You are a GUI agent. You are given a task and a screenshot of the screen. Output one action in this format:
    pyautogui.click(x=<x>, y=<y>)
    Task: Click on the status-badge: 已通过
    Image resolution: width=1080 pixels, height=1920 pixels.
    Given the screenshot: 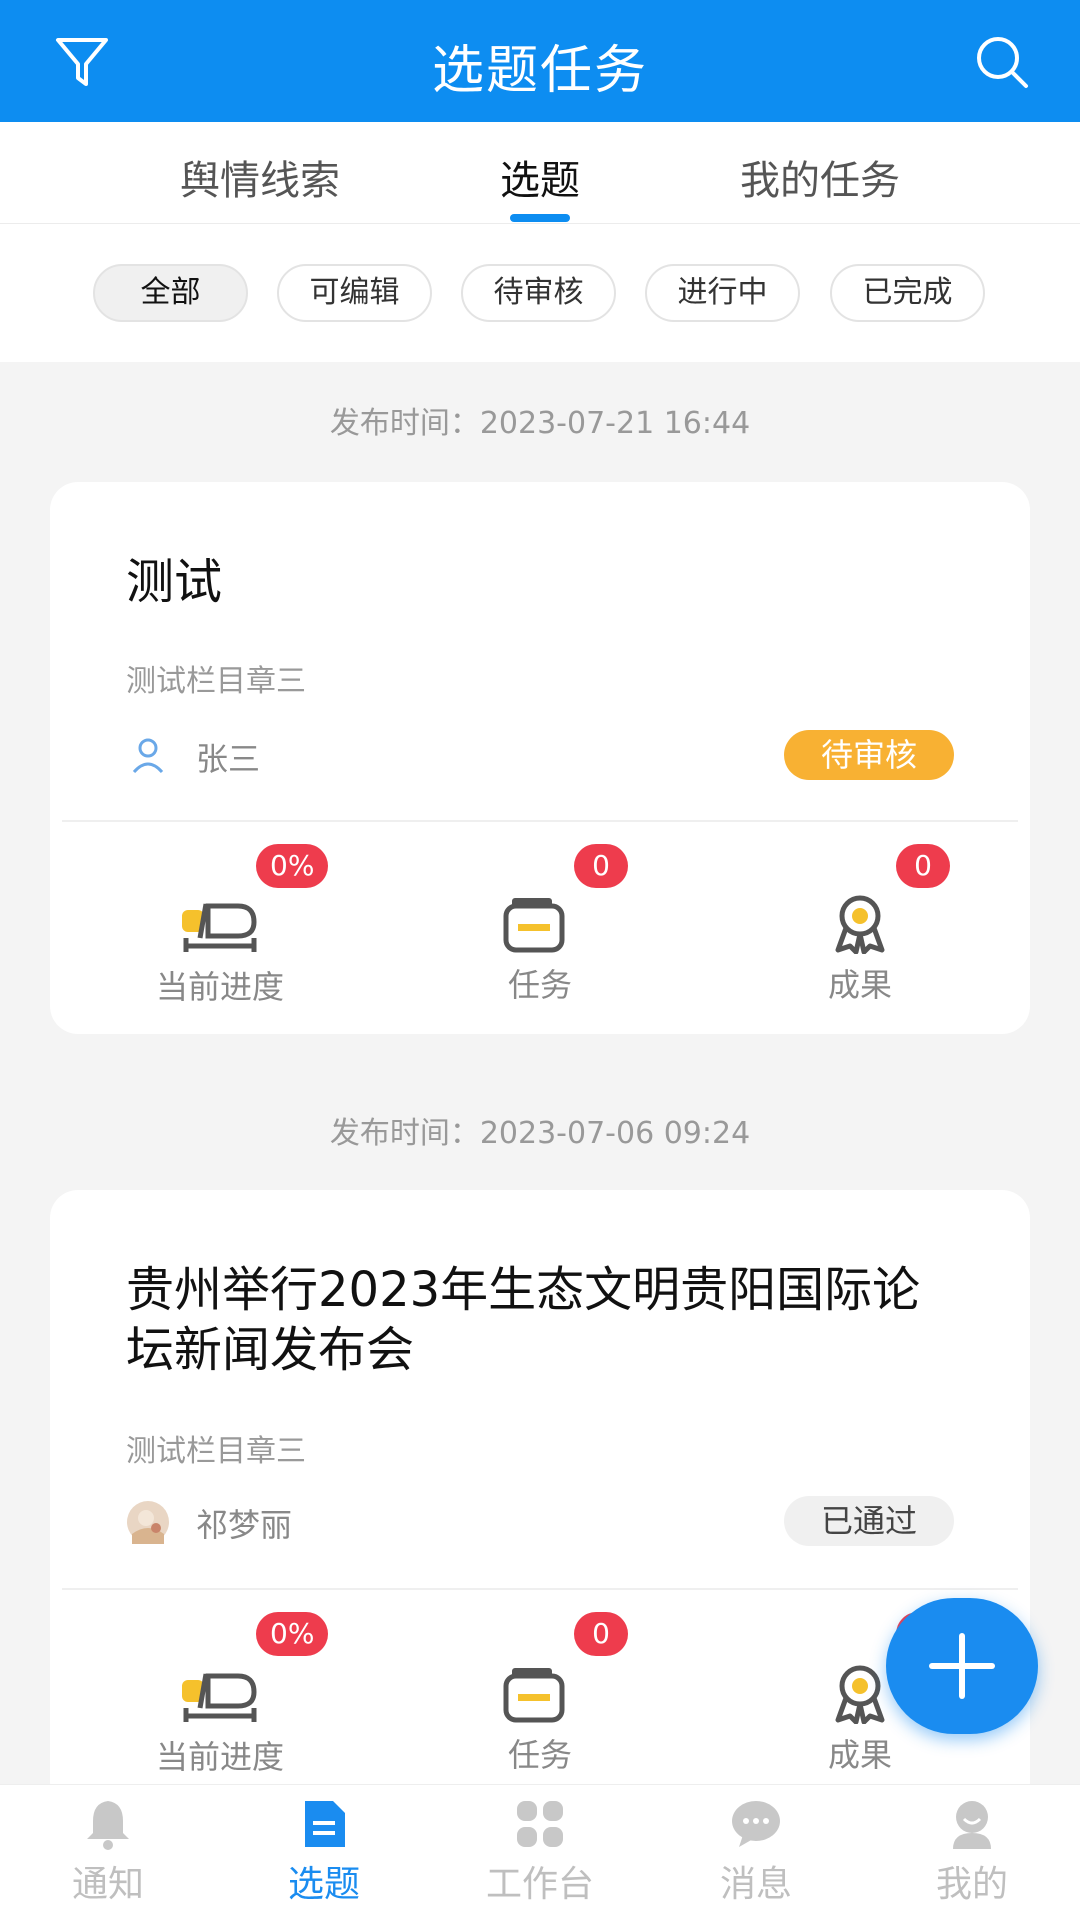 What is the action you would take?
    pyautogui.click(x=869, y=1521)
    